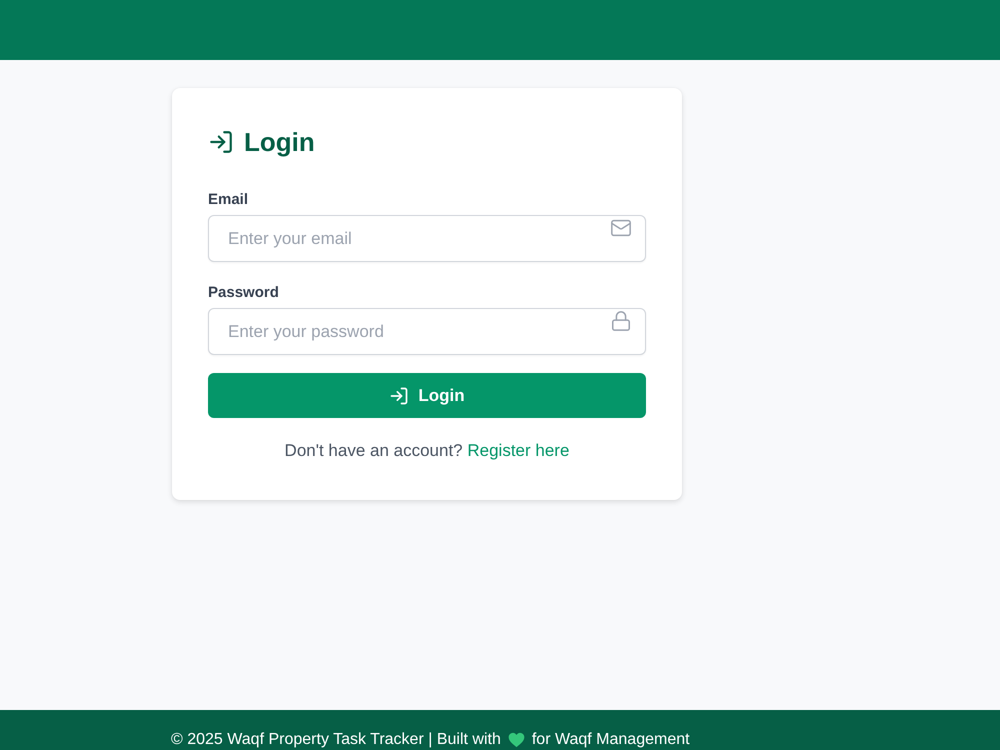 This screenshot has width=1000, height=750. I want to click on envelope-icon, so click(621, 228).